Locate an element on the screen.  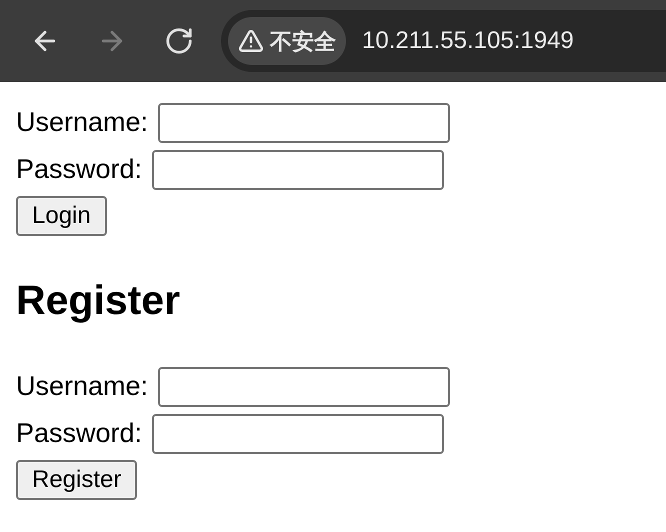
submit-button: Login is located at coordinates (61, 216).